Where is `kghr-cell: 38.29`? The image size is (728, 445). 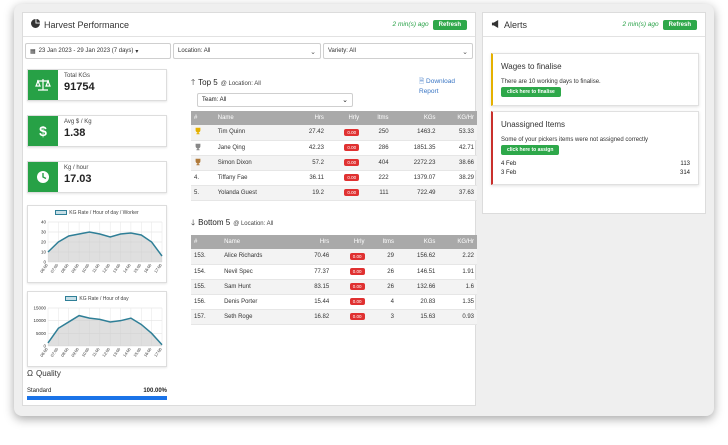
kghr-cell: 38.29 is located at coordinates (457, 178).